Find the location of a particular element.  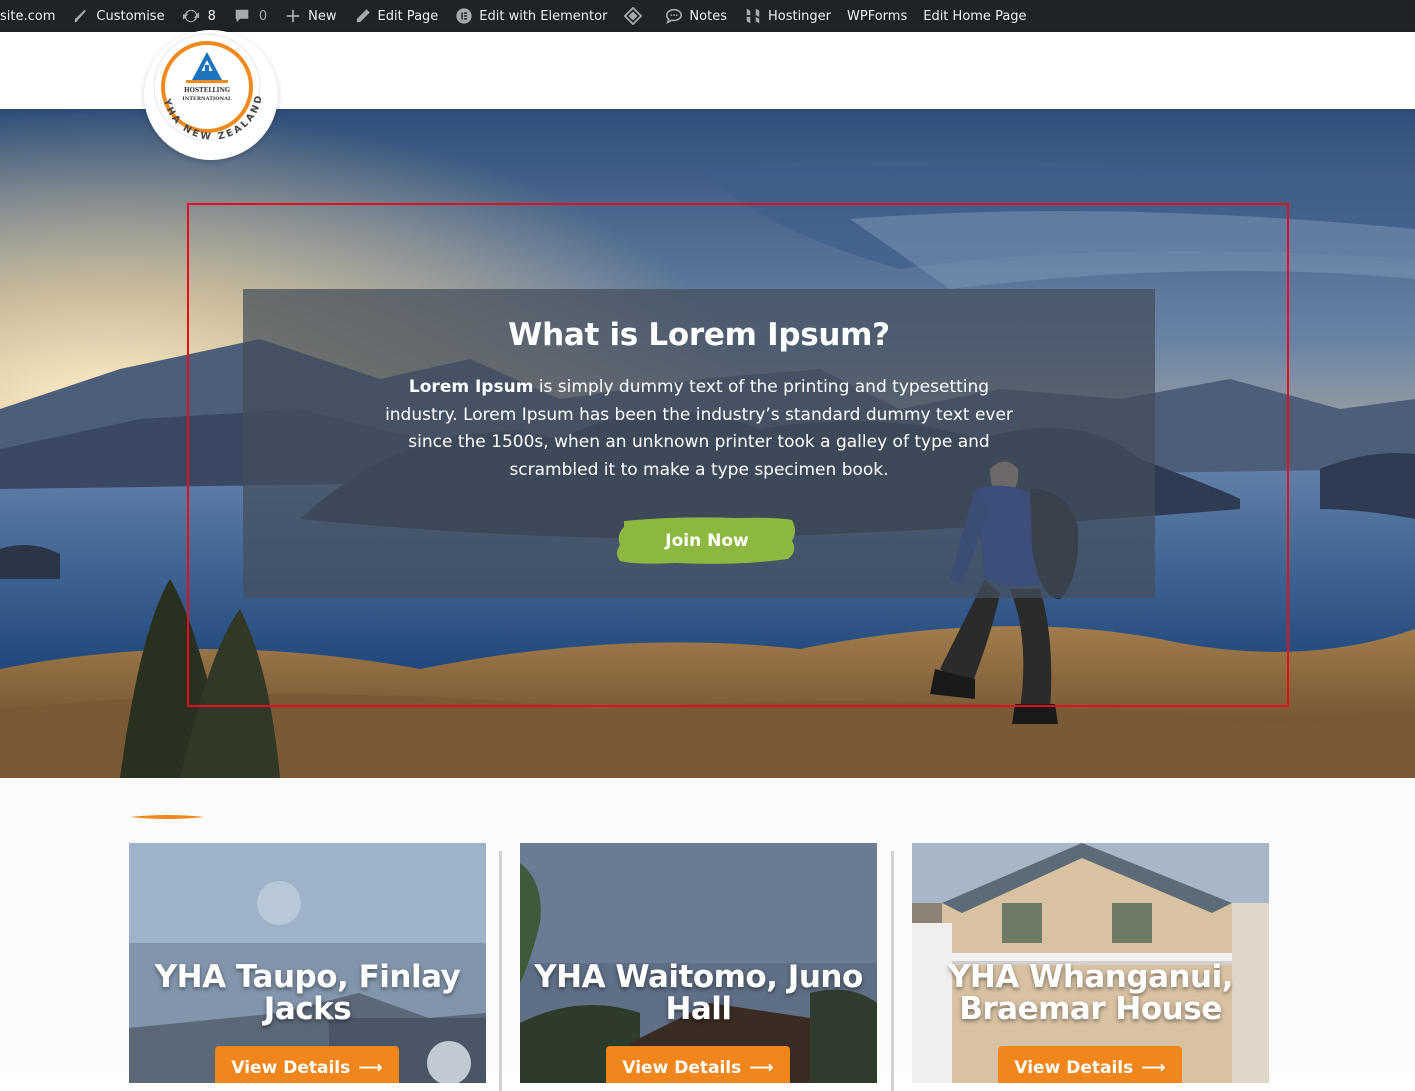

admin-wpforms-link: WPForms is located at coordinates (877, 16).